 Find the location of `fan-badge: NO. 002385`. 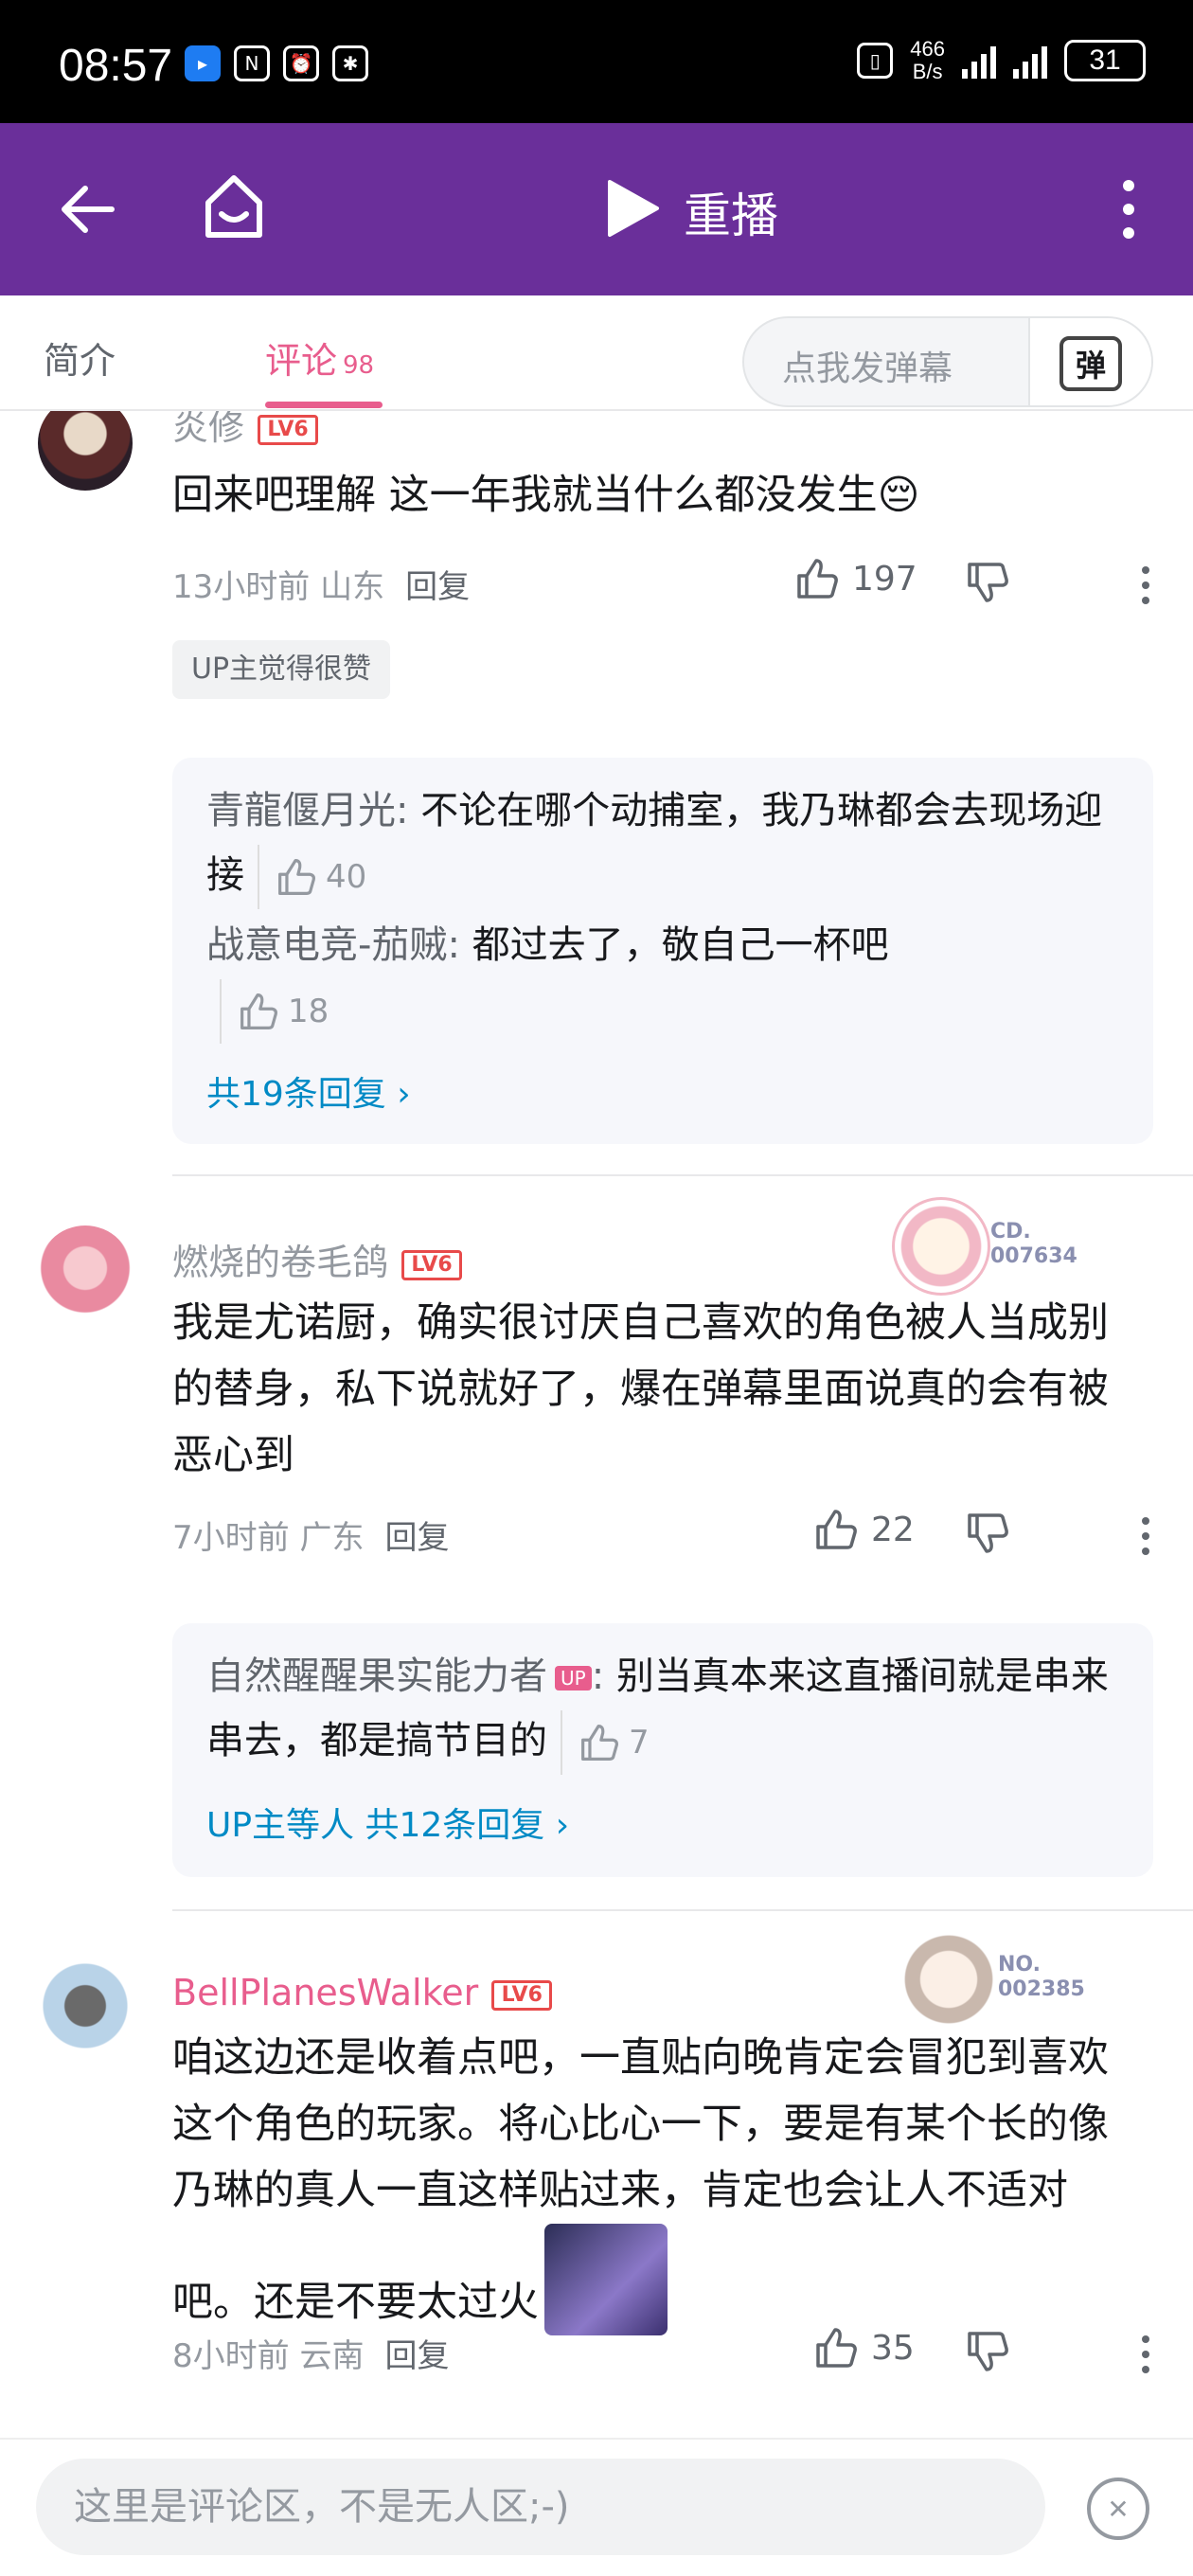

fan-badge: NO. 002385 is located at coordinates (998, 1982).